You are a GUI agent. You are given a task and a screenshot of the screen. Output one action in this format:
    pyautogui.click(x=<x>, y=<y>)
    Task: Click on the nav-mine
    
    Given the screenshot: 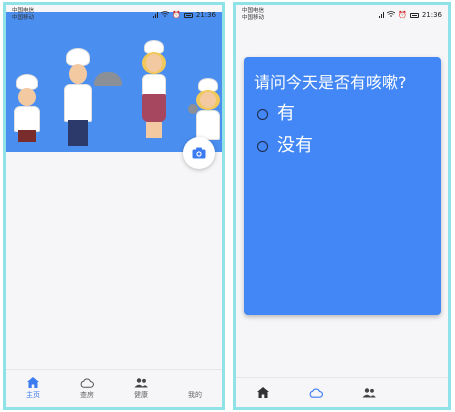 What is the action you would take?
    pyautogui.click(x=421, y=392)
    